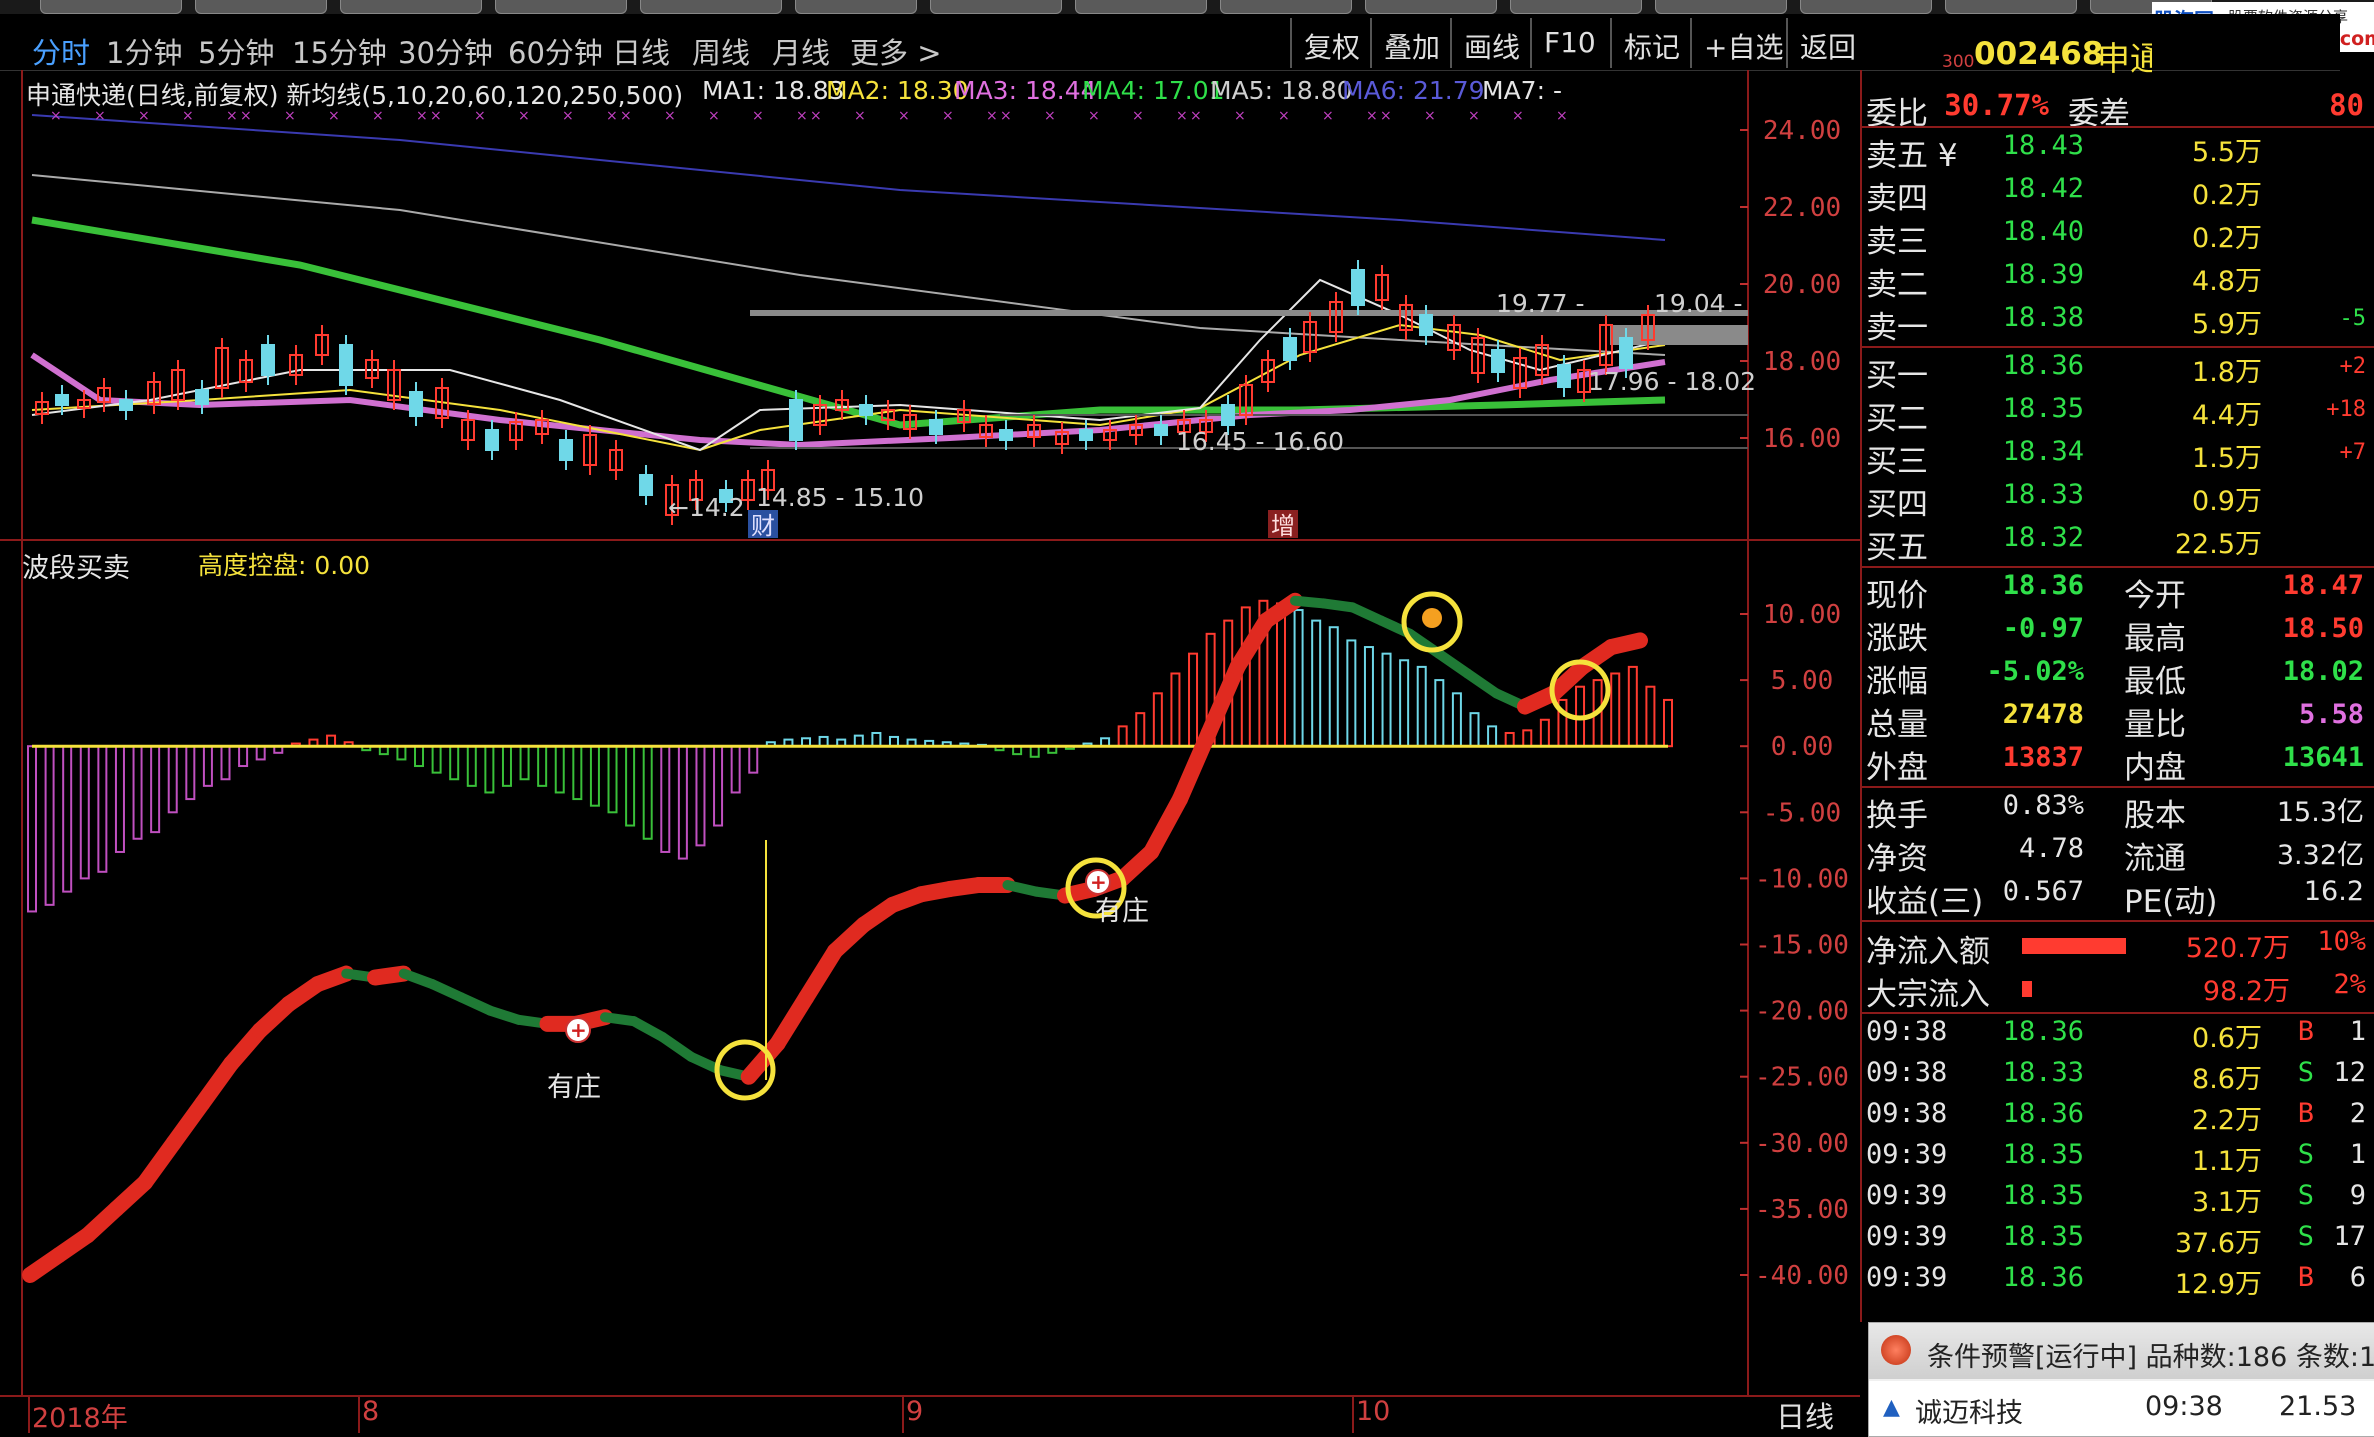  What do you see at coordinates (2227, 152) in the screenshot?
I see `sell-volume: 5.5万` at bounding box center [2227, 152].